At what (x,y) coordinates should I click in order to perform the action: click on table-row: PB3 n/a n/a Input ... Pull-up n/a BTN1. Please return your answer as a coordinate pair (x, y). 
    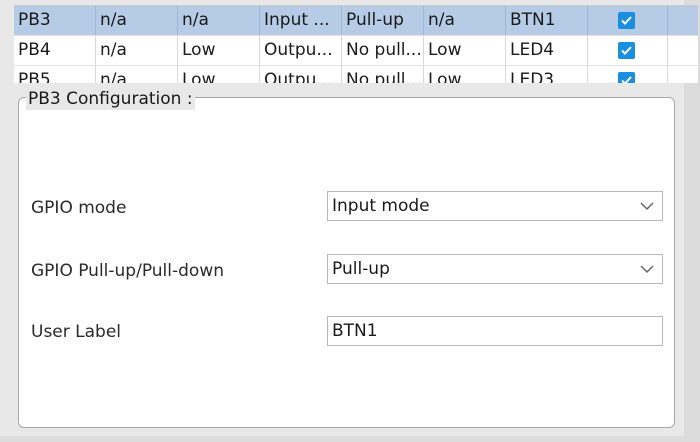
    Looking at the image, I should click on (356, 21).